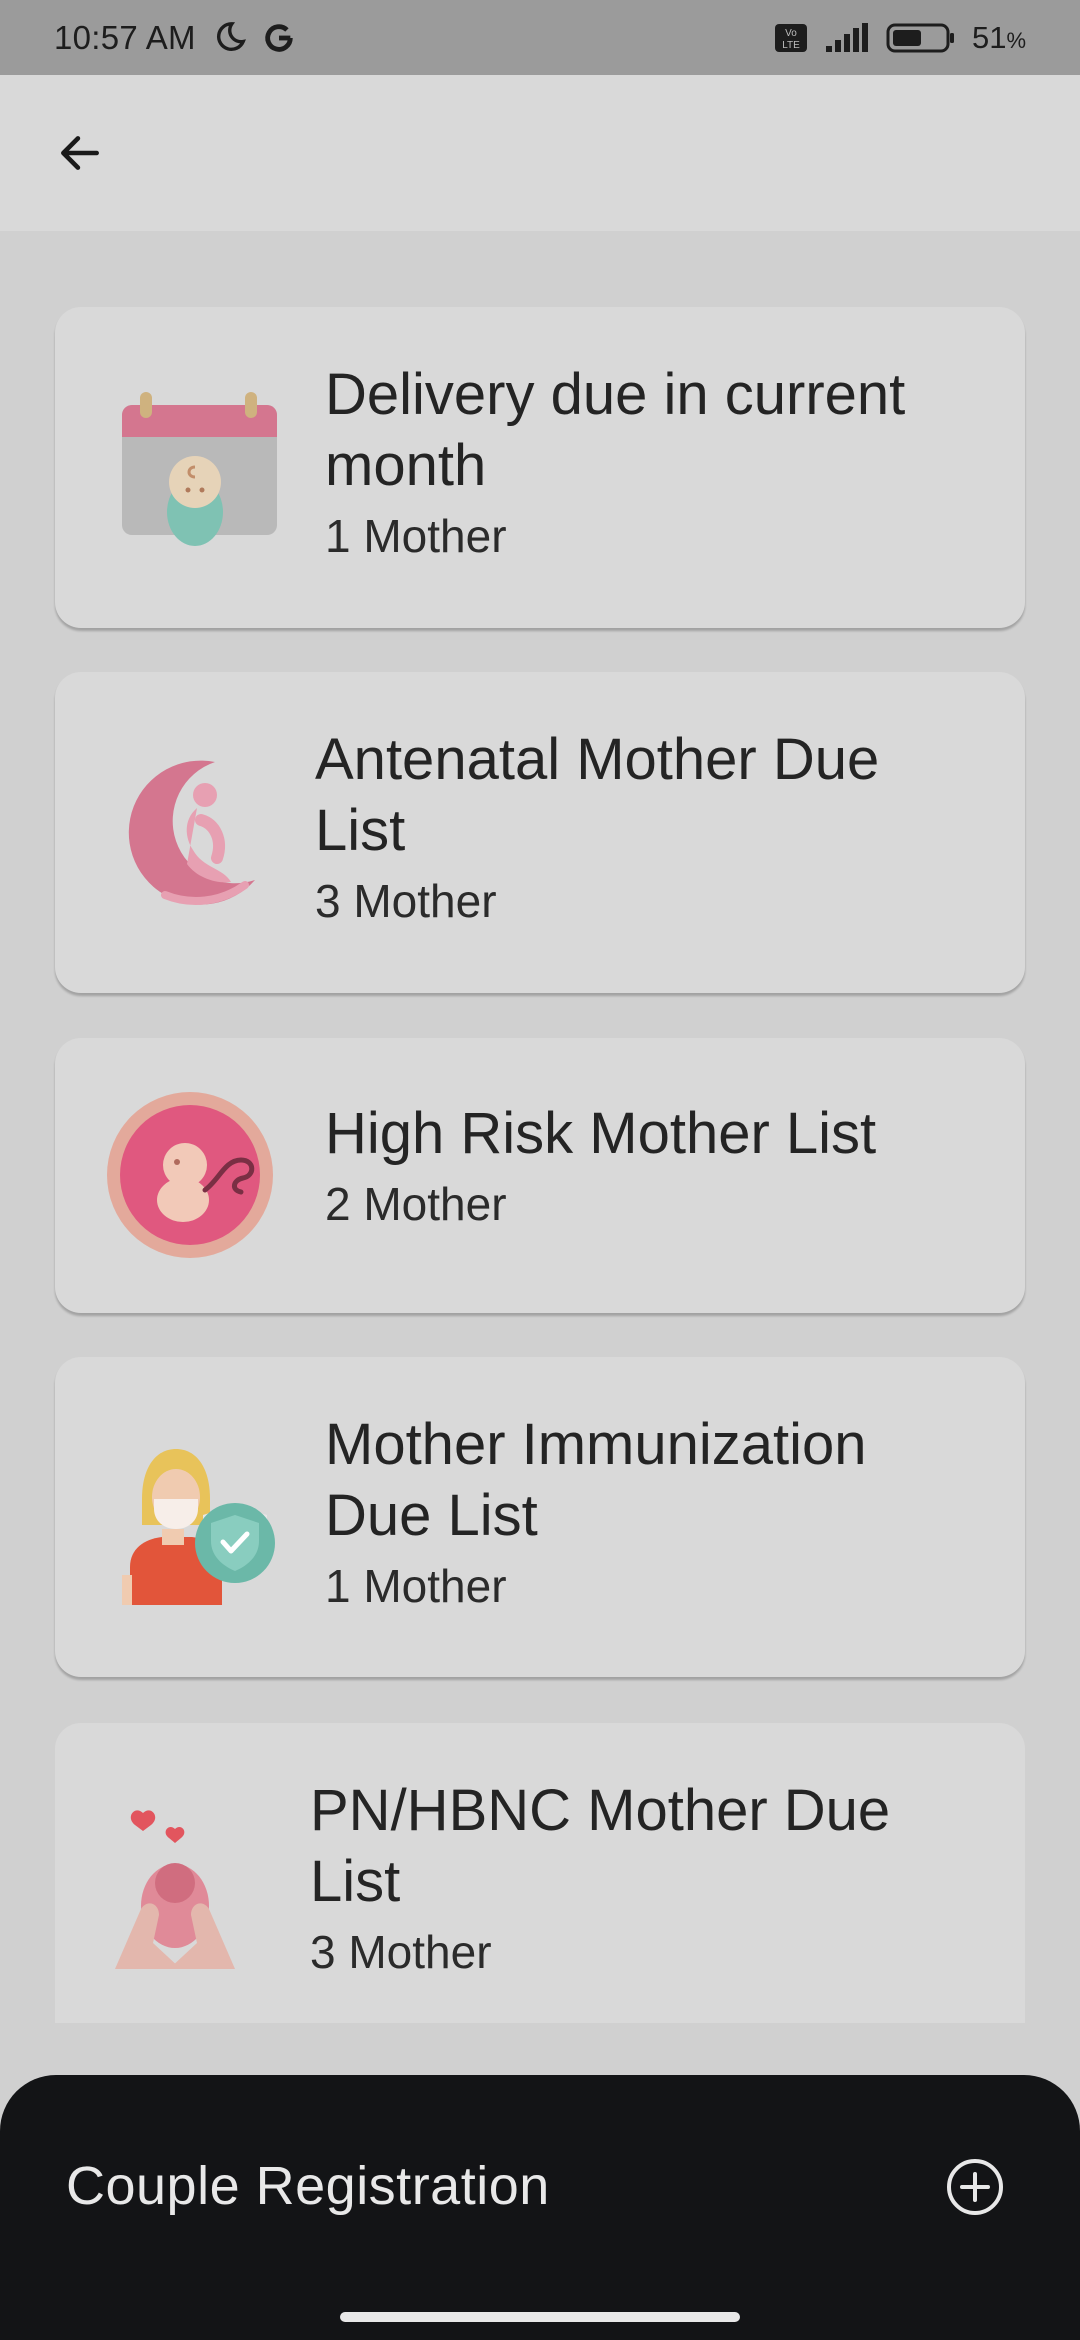 This screenshot has width=1080, height=2340. Describe the element at coordinates (847, 38) in the screenshot. I see `signal-icon` at that location.